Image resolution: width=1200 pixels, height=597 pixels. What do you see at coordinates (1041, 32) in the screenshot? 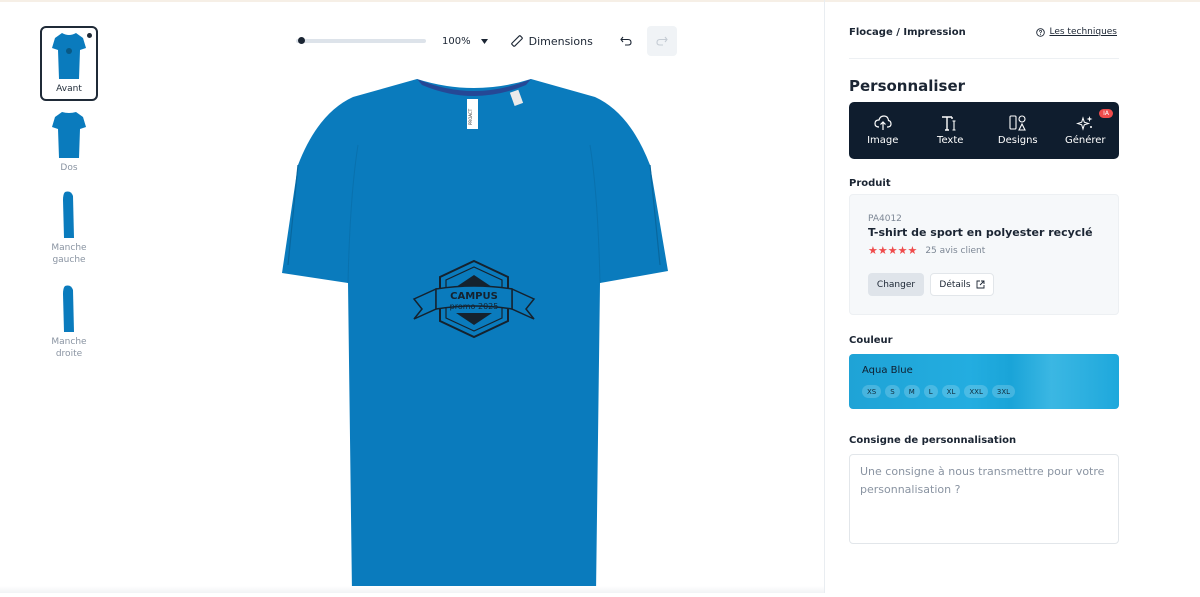
I see `help-circle-icon` at bounding box center [1041, 32].